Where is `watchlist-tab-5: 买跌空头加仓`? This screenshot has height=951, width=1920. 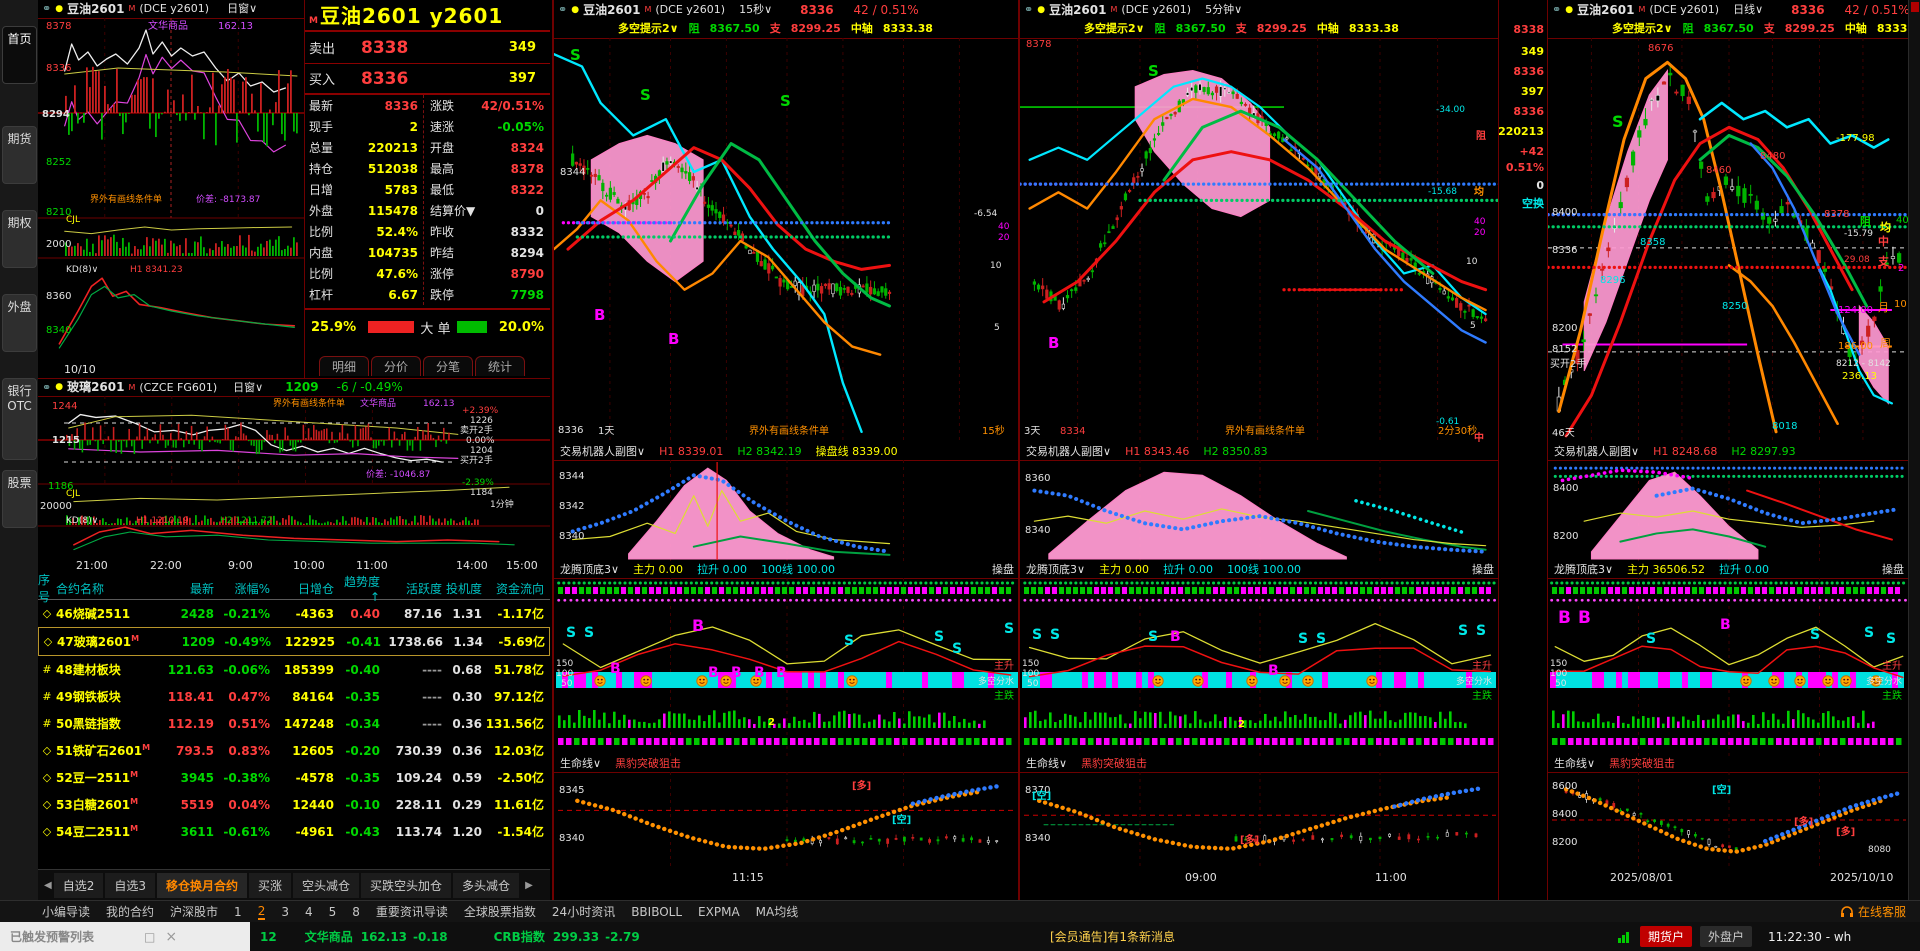 watchlist-tab-5: 买跌空头加仓 is located at coordinates (406, 885).